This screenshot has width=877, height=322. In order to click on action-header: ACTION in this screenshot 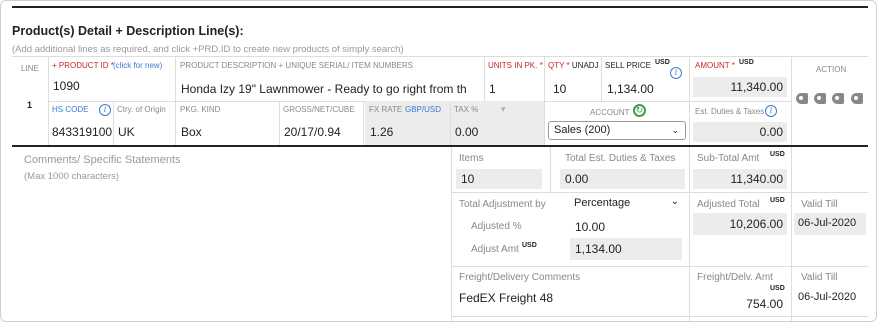, I will do `click(831, 69)`.